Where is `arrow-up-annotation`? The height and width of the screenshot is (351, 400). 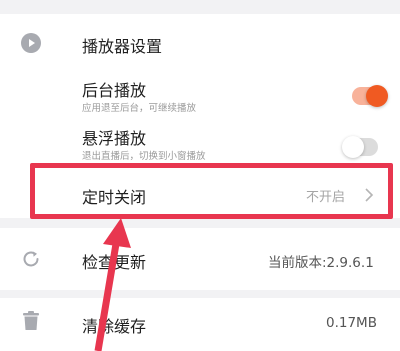
arrow-up-annotation is located at coordinates (112, 284).